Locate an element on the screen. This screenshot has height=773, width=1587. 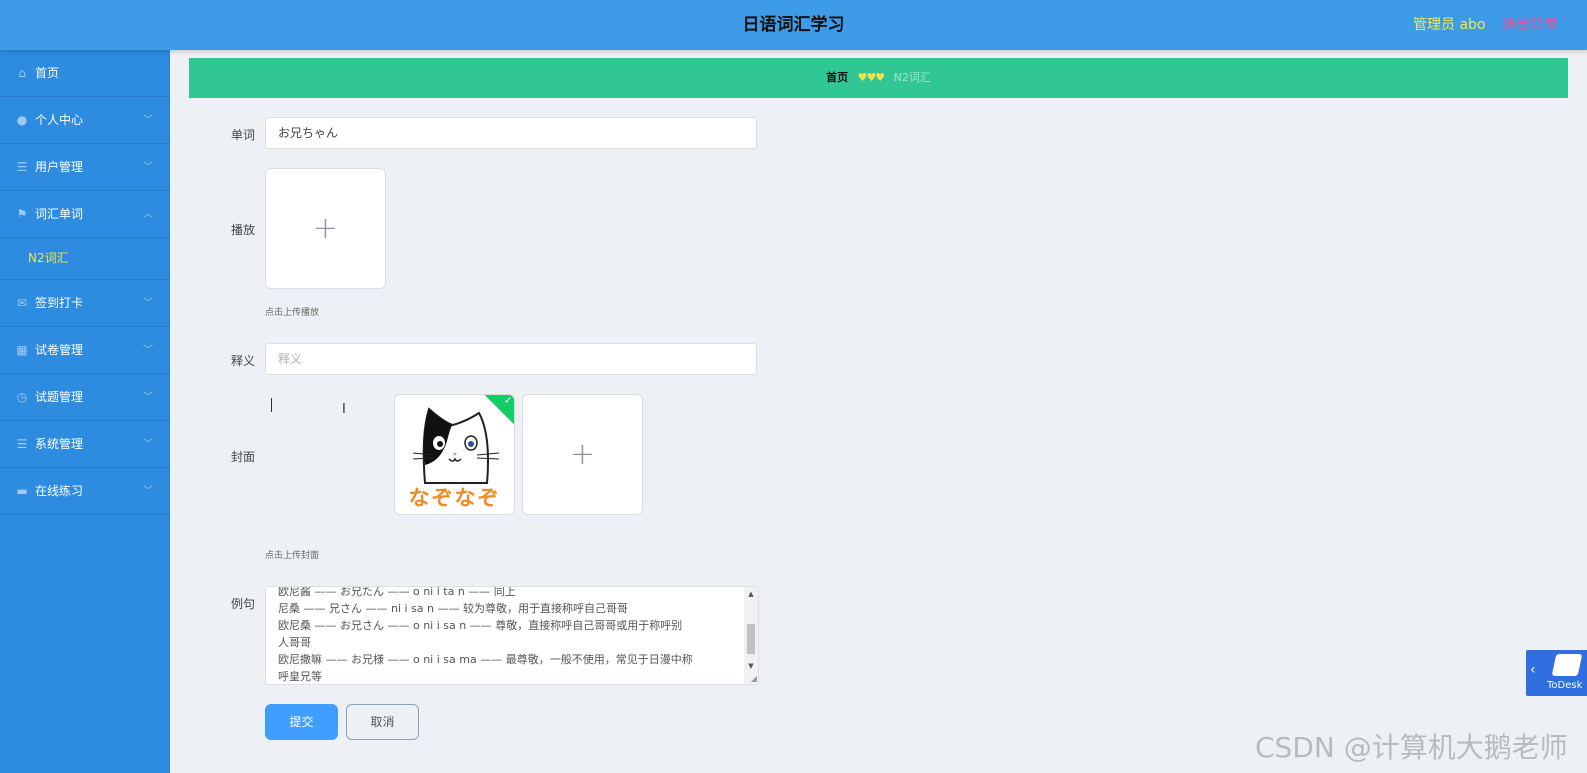
sidebar-item-label: 签到打卡 is located at coordinates (59, 303).